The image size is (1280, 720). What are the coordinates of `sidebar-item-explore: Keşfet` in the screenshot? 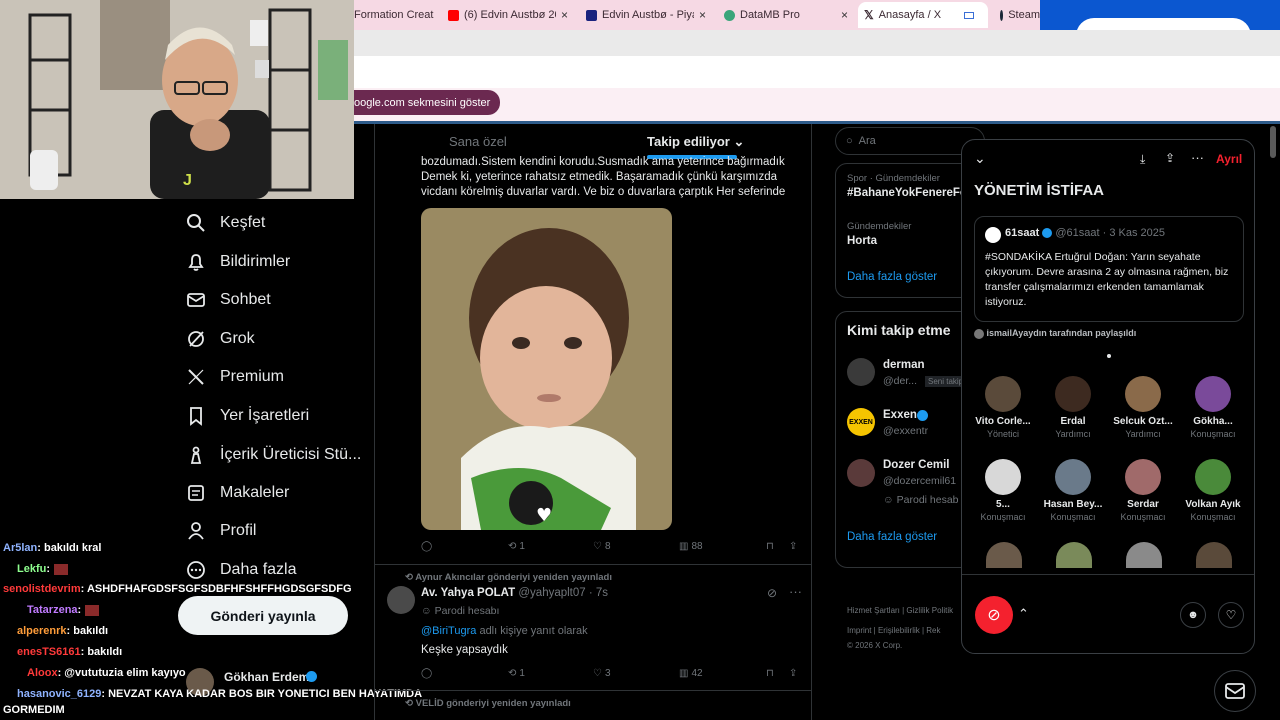 It's located at (225, 223).